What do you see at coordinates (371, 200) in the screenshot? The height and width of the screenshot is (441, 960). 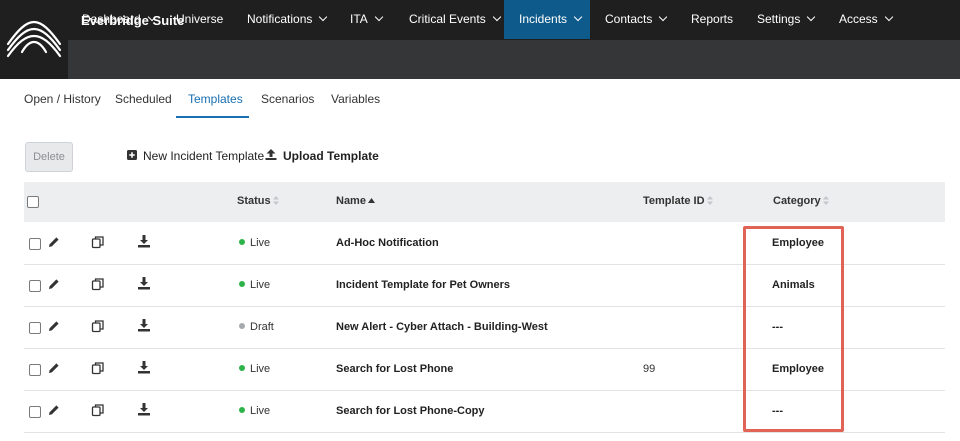 I see `sort-ascending-icon` at bounding box center [371, 200].